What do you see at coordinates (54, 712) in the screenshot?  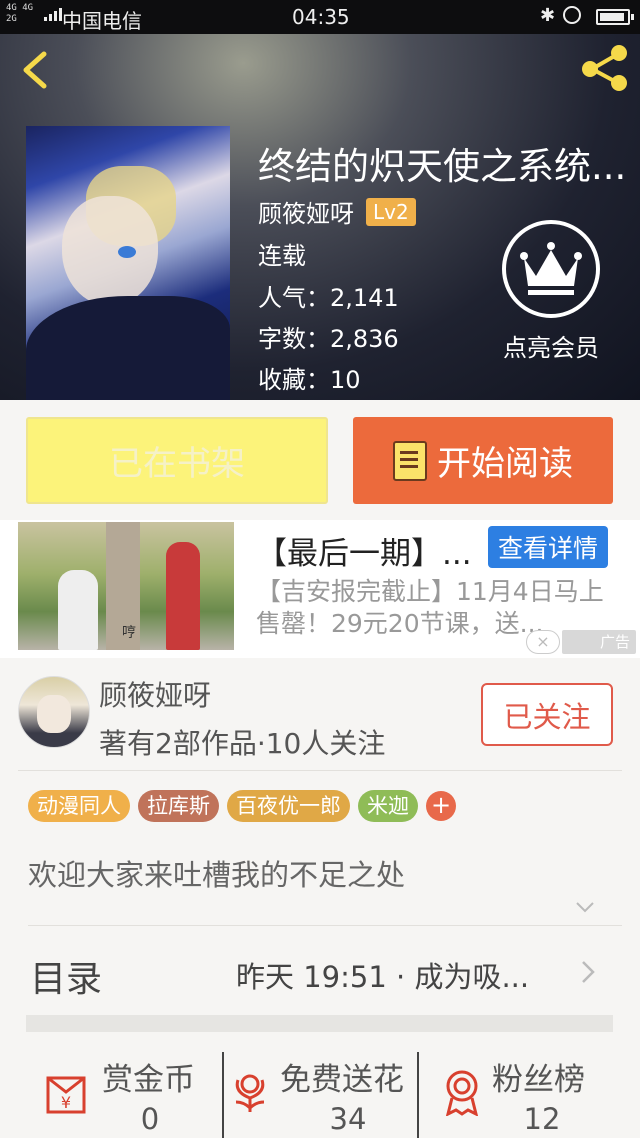 I see `avatar` at bounding box center [54, 712].